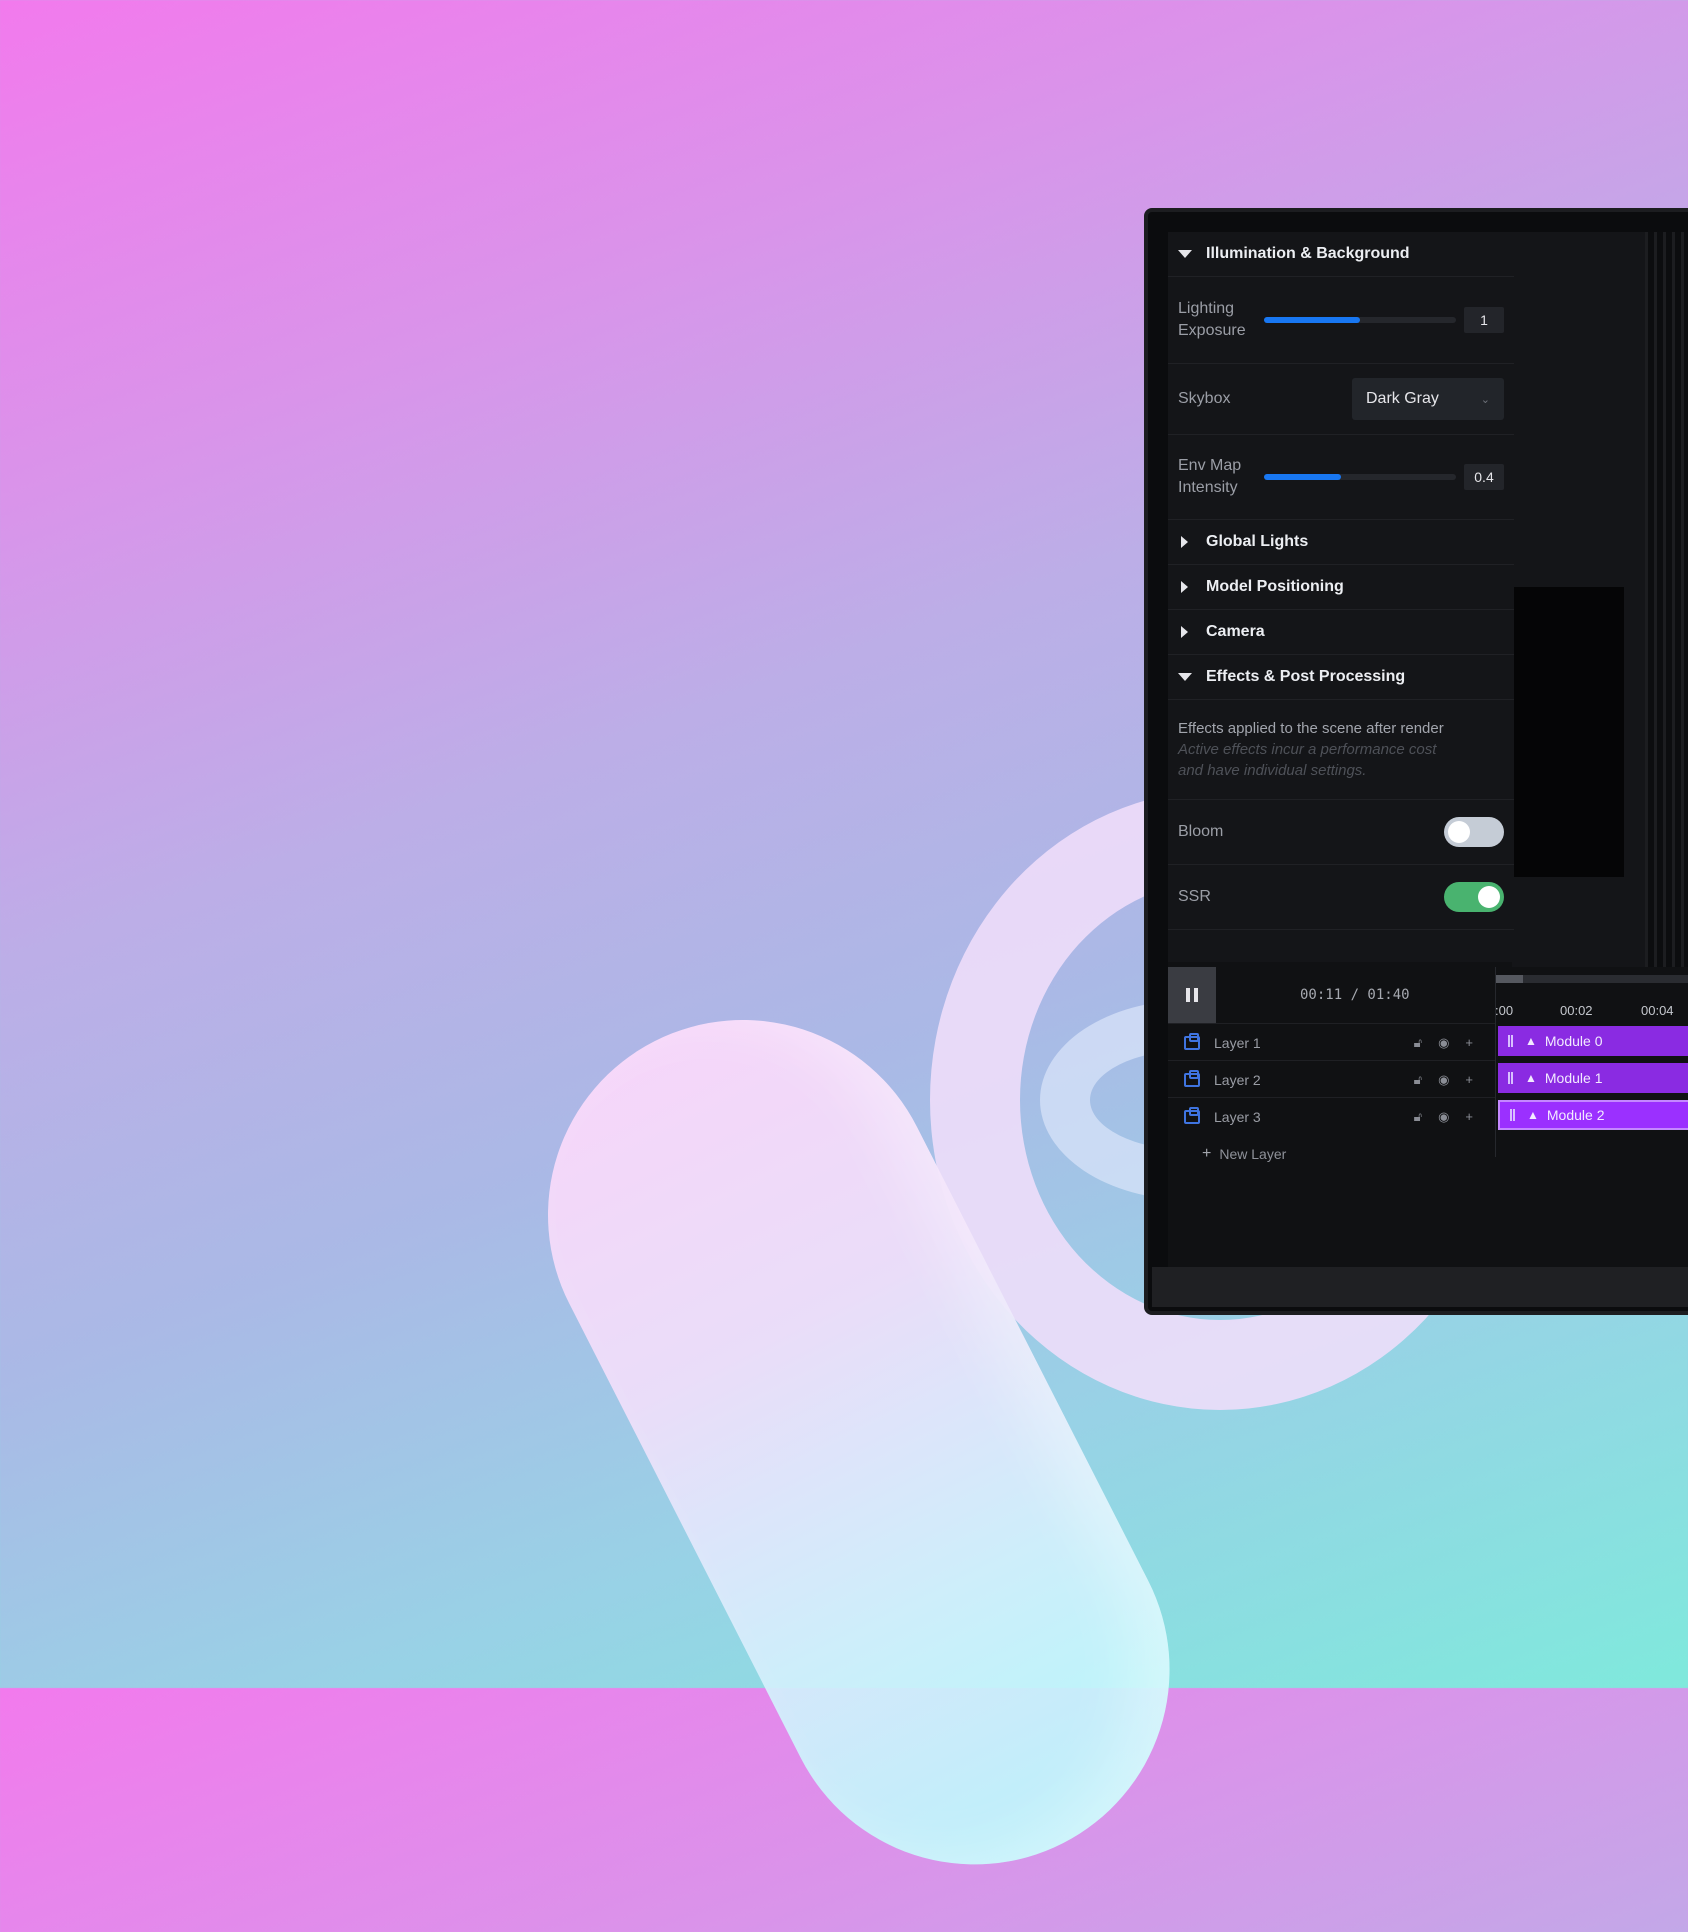 This screenshot has width=1688, height=1932. I want to click on module-label: Module 2, so click(1575, 1115).